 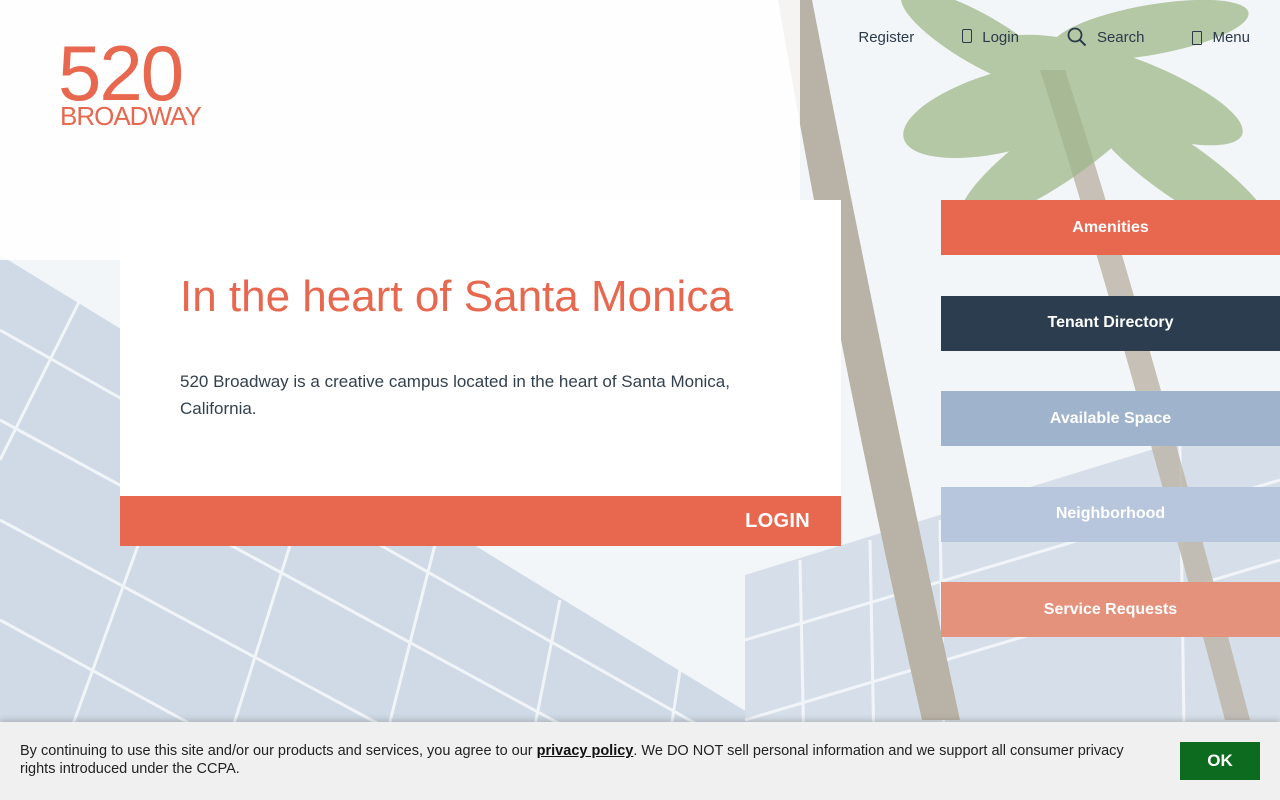 I want to click on menu-icon, so click(x=1197, y=38).